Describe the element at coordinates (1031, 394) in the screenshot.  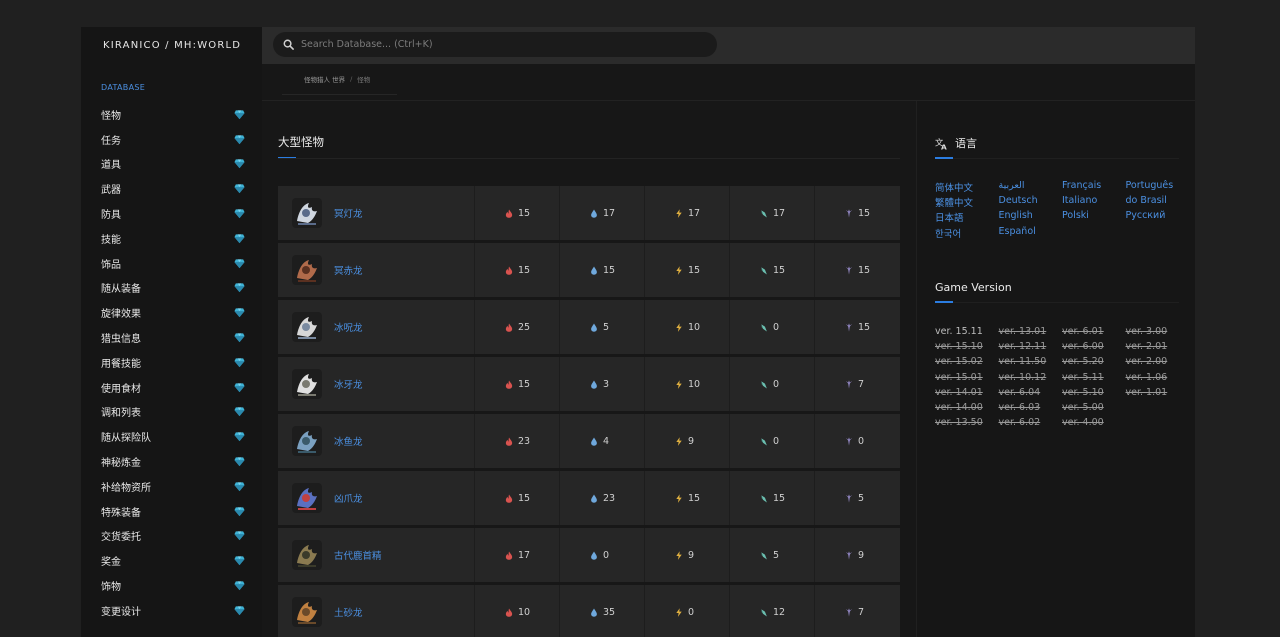
I see `version-option: ver. 6.04` at that location.